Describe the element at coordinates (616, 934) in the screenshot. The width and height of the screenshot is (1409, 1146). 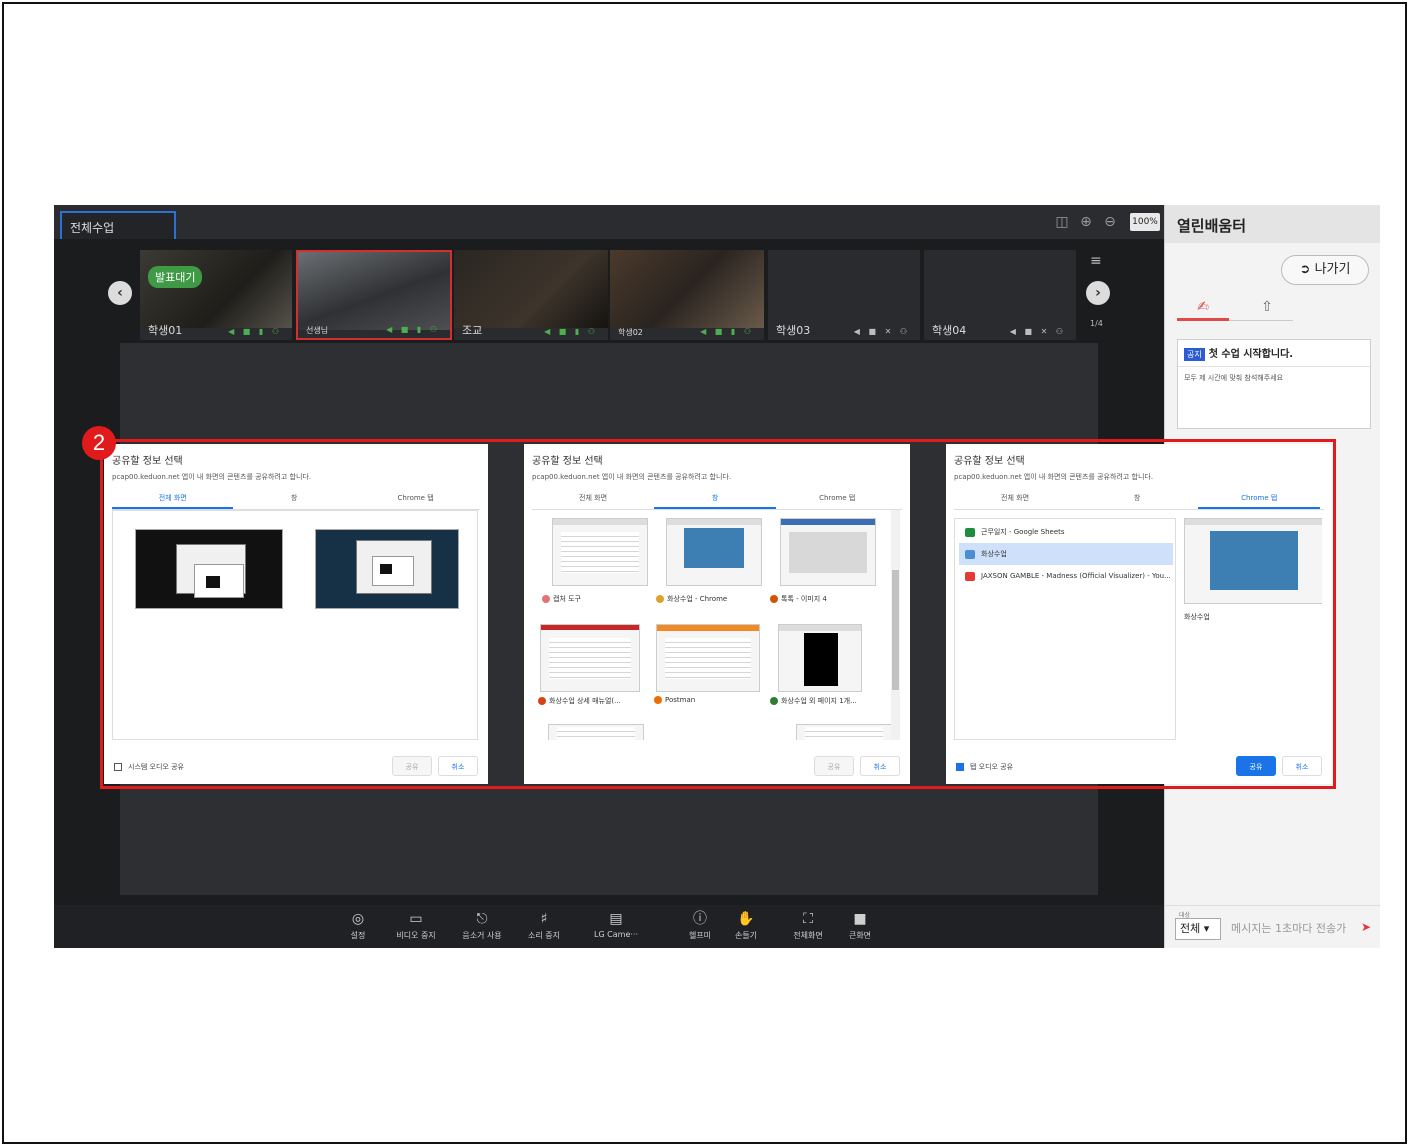
I see `camera-select-label: LG Came···` at that location.